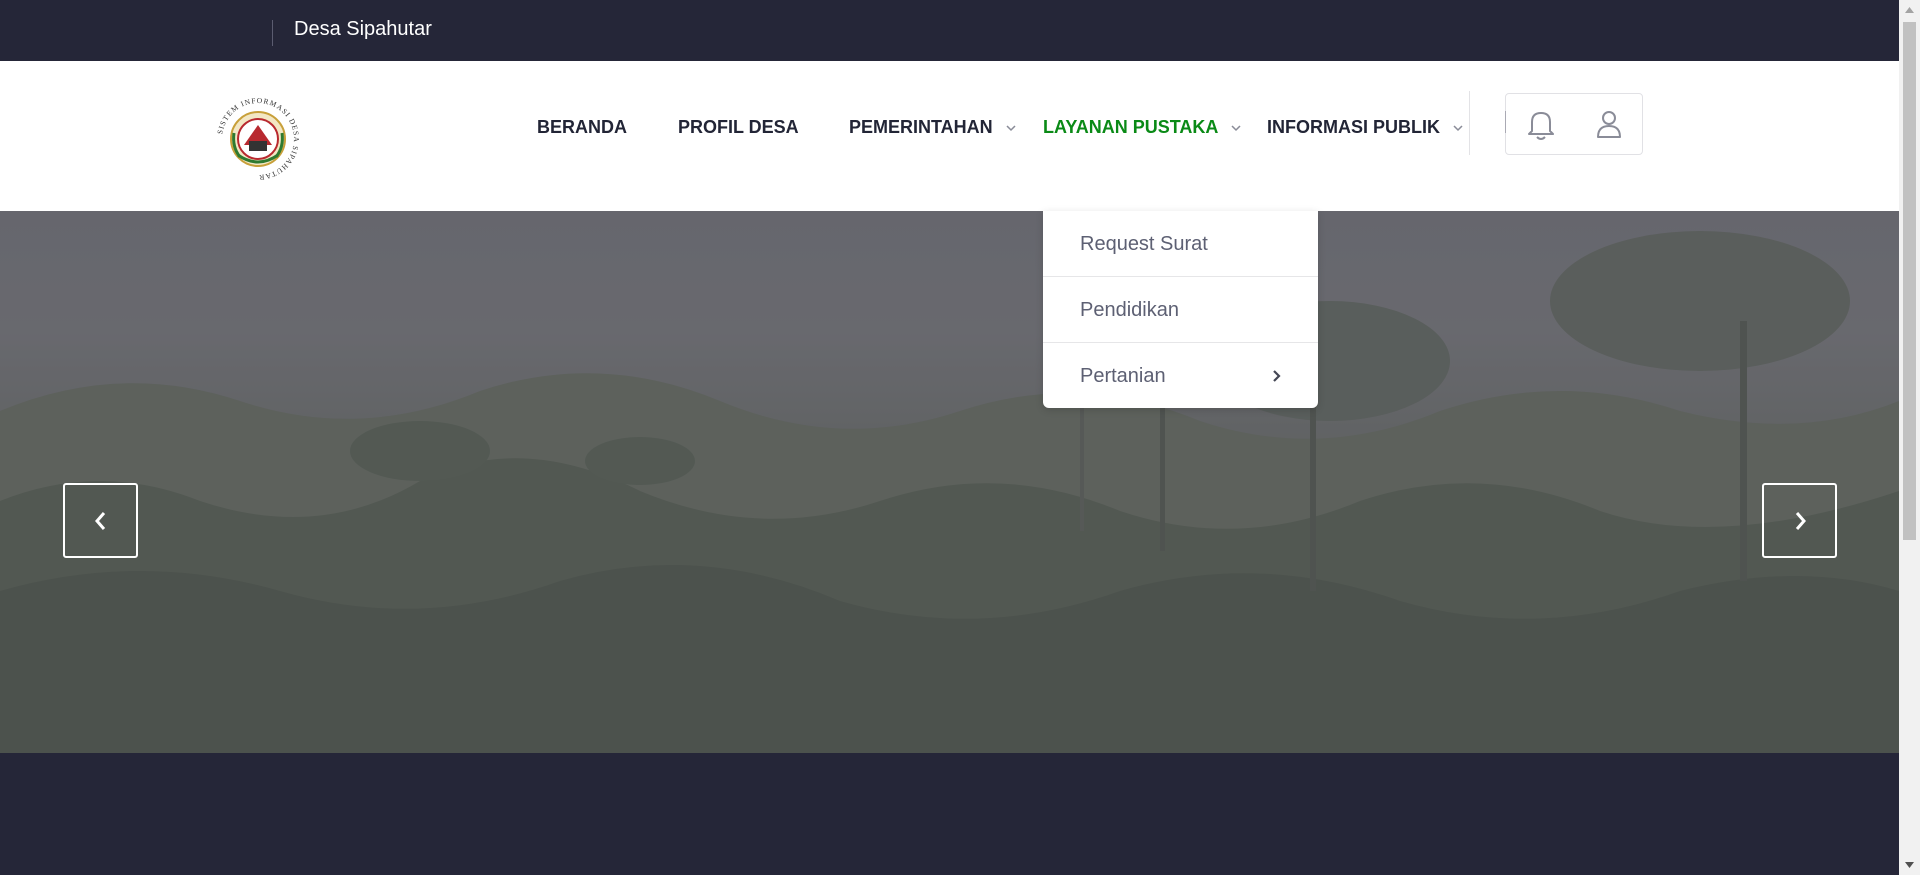 This screenshot has width=1920, height=875. What do you see at coordinates (1353, 127) in the screenshot?
I see `nav-informasi-publik-label: INFORMASI PUBLIK` at bounding box center [1353, 127].